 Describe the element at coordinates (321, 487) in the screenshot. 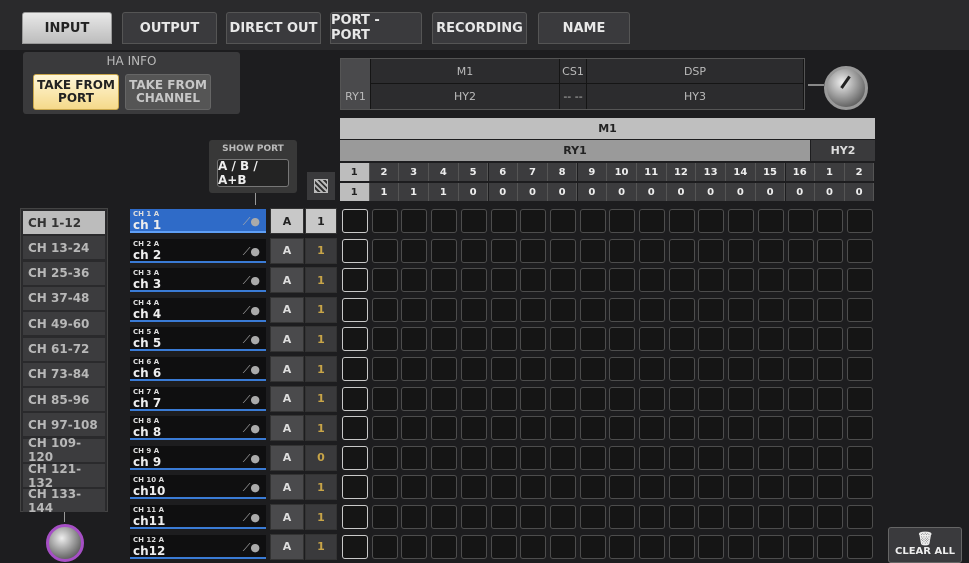

I see `input-port-number-10: 1` at that location.